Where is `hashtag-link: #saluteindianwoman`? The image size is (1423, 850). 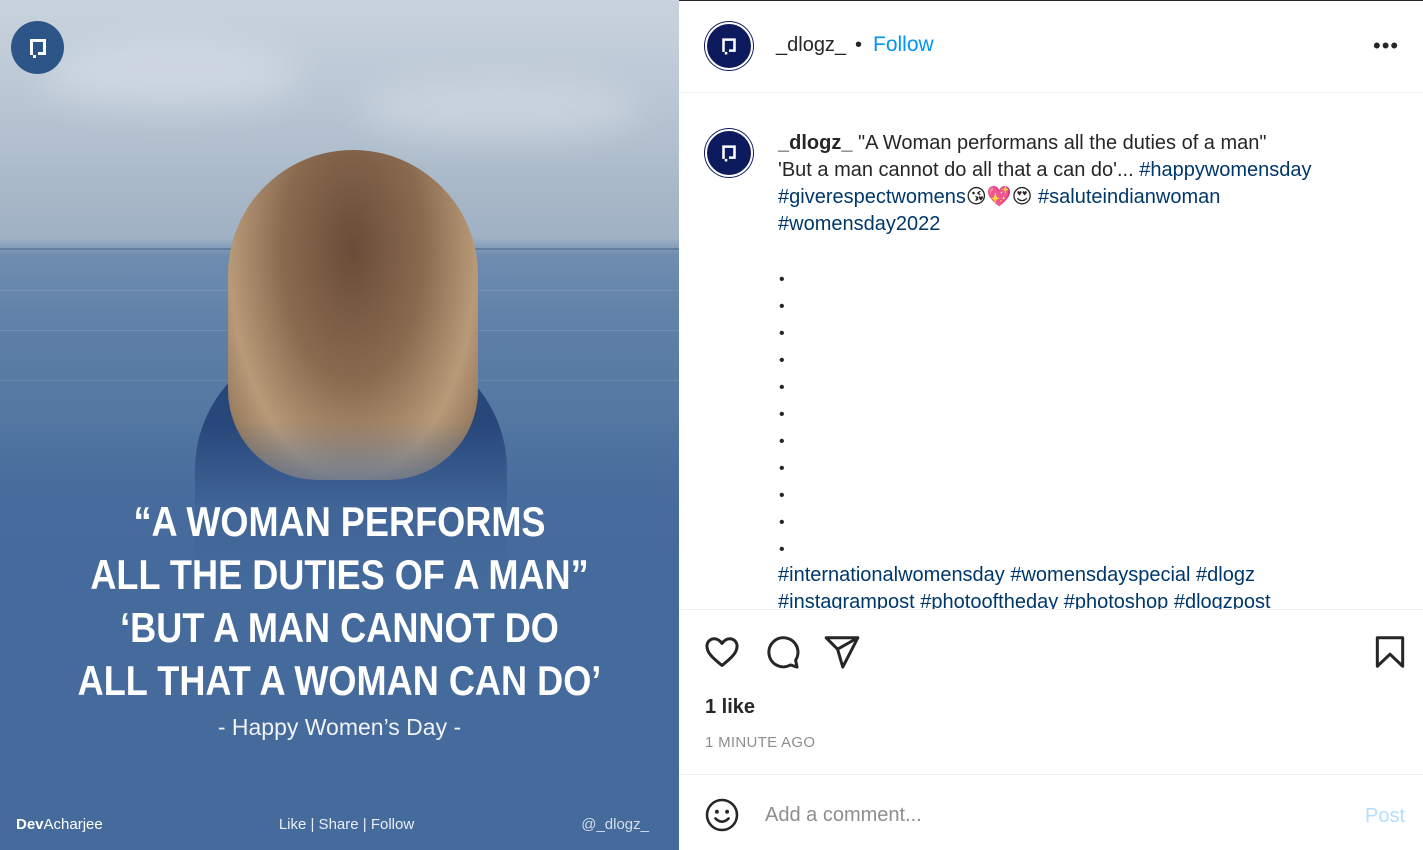 hashtag-link: #saluteindianwoman is located at coordinates (1129, 197).